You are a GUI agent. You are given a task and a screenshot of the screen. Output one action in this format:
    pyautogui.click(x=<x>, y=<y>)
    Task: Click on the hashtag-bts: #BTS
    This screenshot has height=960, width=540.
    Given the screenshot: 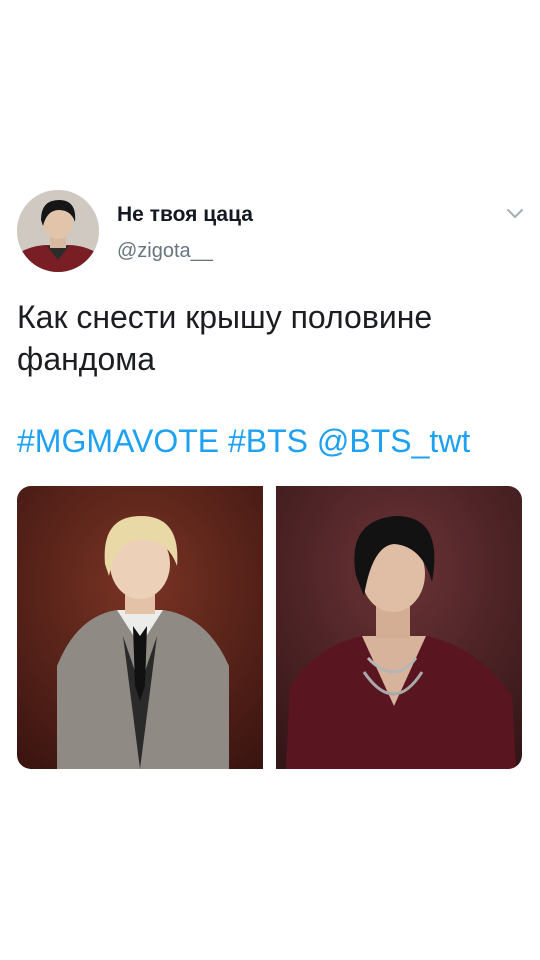 What is the action you would take?
    pyautogui.click(x=268, y=441)
    